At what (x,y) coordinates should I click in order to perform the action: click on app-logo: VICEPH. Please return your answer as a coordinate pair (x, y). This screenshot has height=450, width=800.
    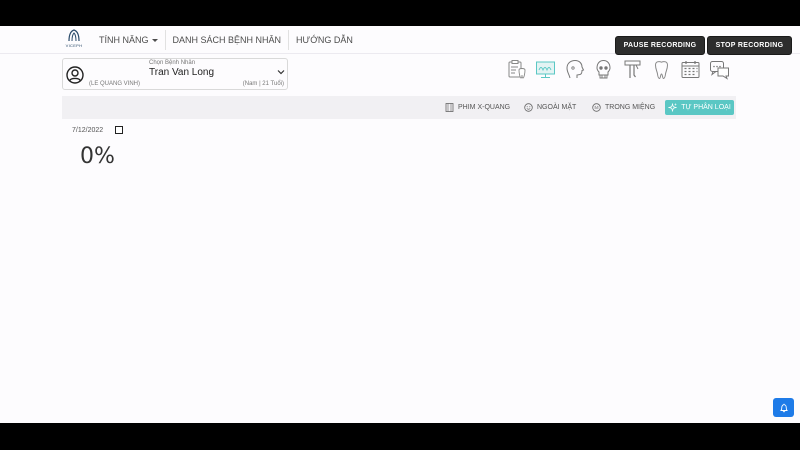
    Looking at the image, I should click on (74, 40).